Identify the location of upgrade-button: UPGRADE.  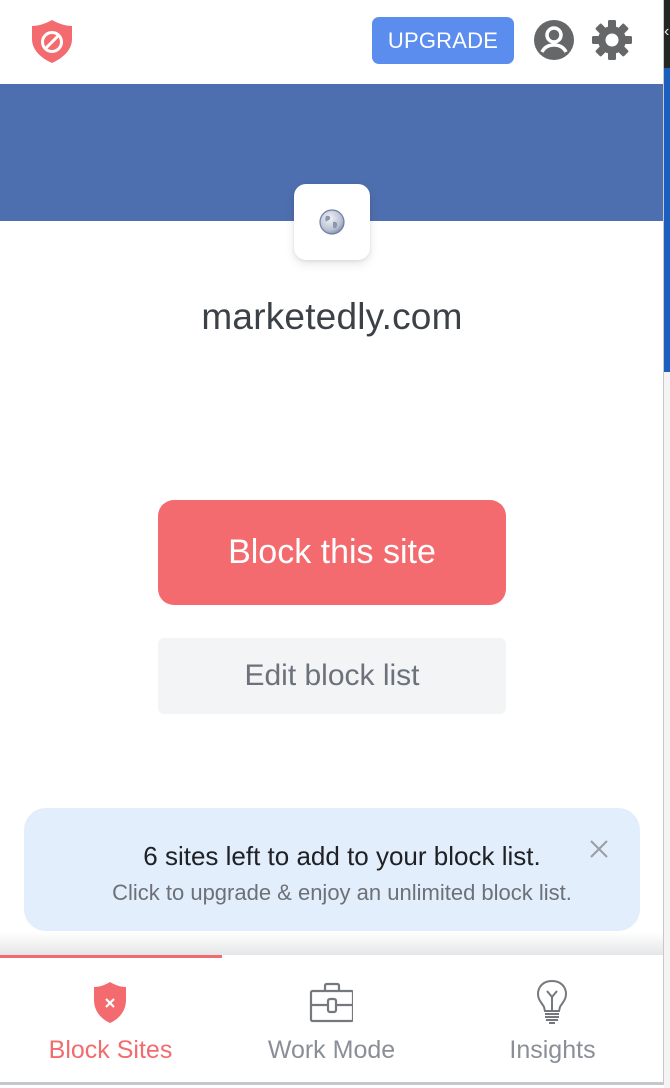
(443, 40).